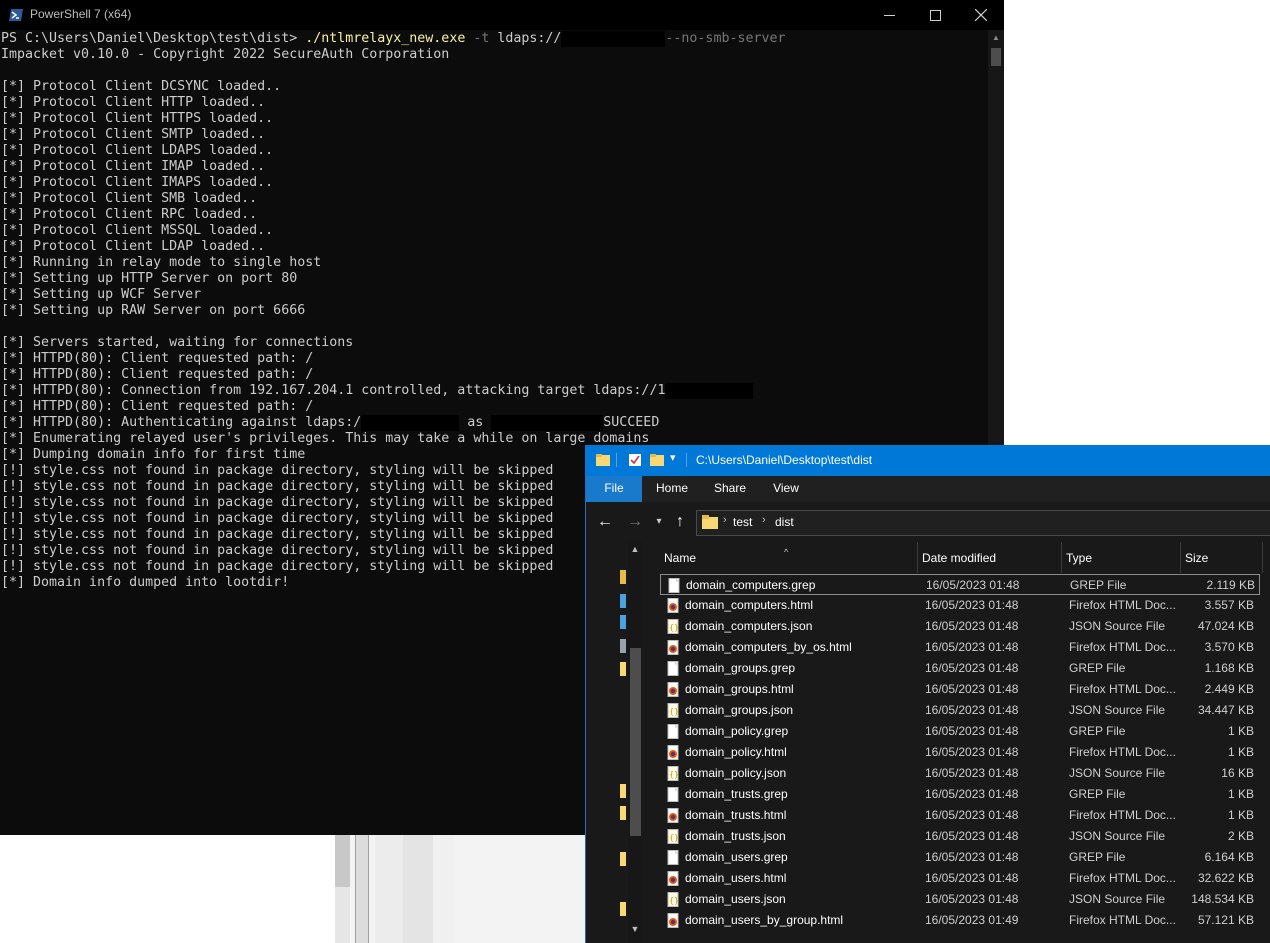 The image size is (1270, 943). Describe the element at coordinates (614, 489) in the screenshot. I see `tab-file: File` at that location.